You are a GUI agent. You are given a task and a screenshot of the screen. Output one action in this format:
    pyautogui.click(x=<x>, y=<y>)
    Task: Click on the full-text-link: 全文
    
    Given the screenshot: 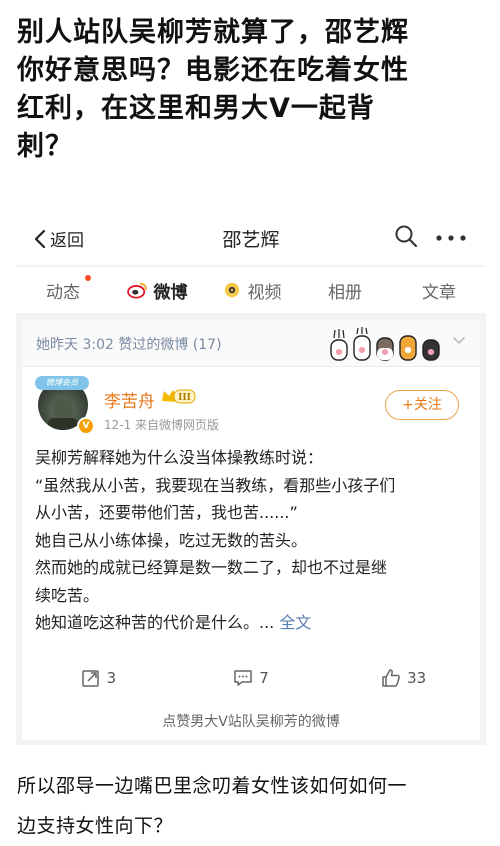 What is the action you would take?
    pyautogui.click(x=295, y=622)
    